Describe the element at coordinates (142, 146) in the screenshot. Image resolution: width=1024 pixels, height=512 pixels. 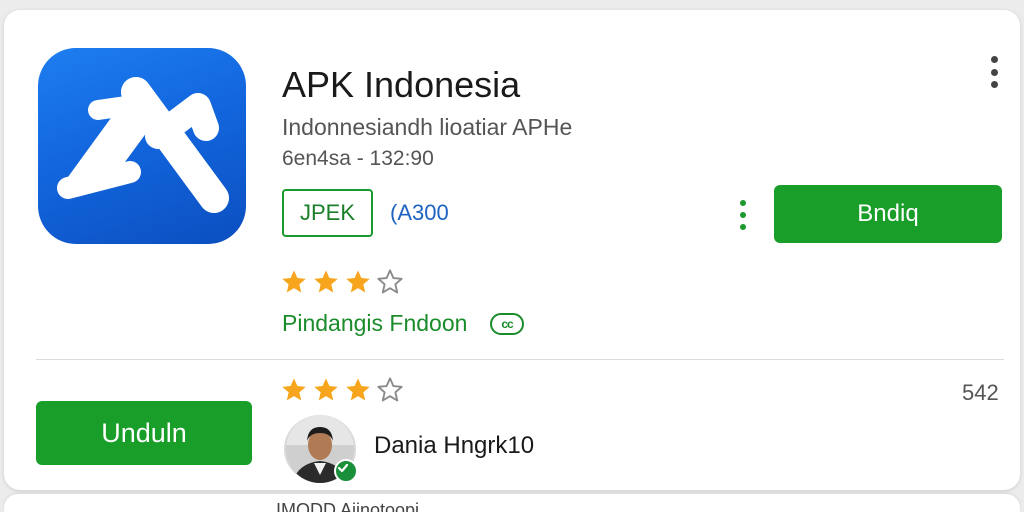
I see `app-logo-icon` at that location.